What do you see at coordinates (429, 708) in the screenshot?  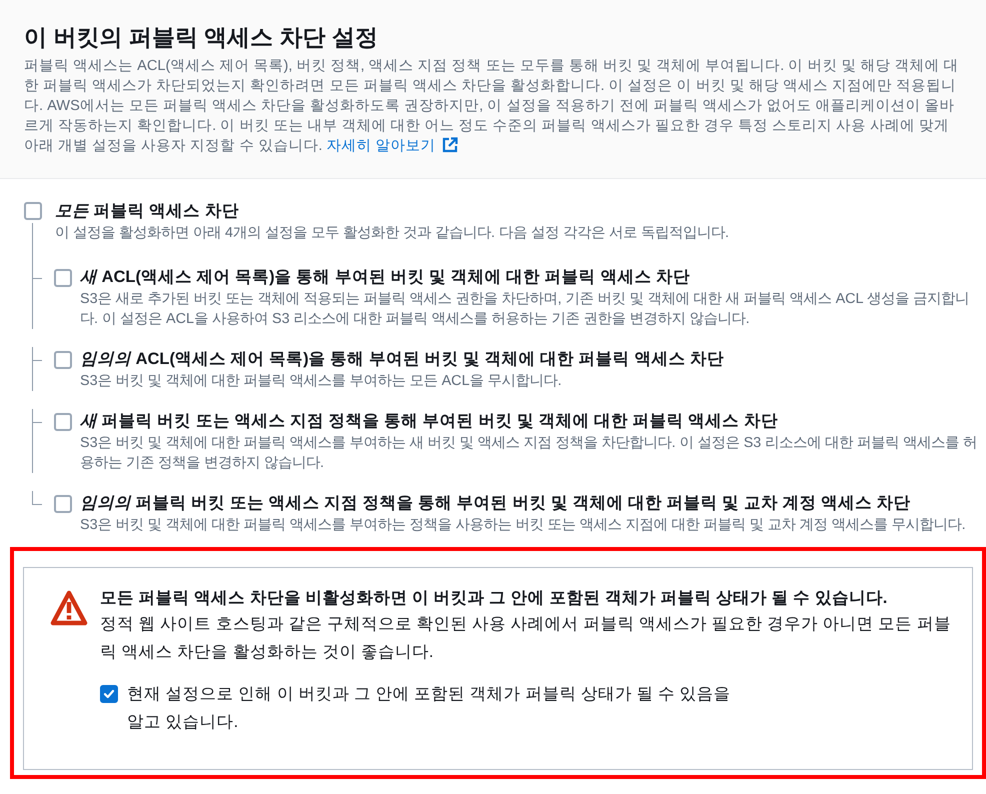 I see `acknowledge-label: 현재 설정으로 인해 이 버킷과 그 안에 포함된 객체가 퍼블릭 상태가 될 수 있음을 알고 있습니다.` at bounding box center [429, 708].